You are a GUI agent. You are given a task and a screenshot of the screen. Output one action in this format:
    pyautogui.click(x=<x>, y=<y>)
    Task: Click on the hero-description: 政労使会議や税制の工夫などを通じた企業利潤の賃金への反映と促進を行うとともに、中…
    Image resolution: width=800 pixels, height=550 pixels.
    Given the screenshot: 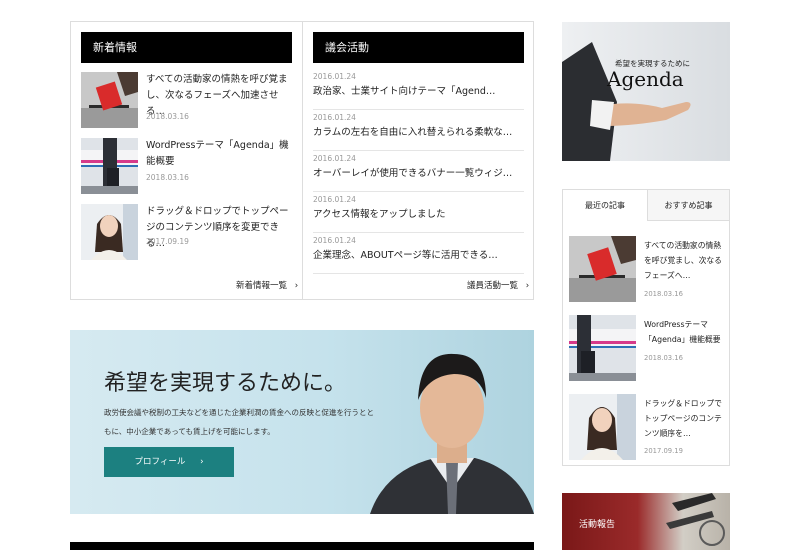 What is the action you would take?
    pyautogui.click(x=239, y=422)
    